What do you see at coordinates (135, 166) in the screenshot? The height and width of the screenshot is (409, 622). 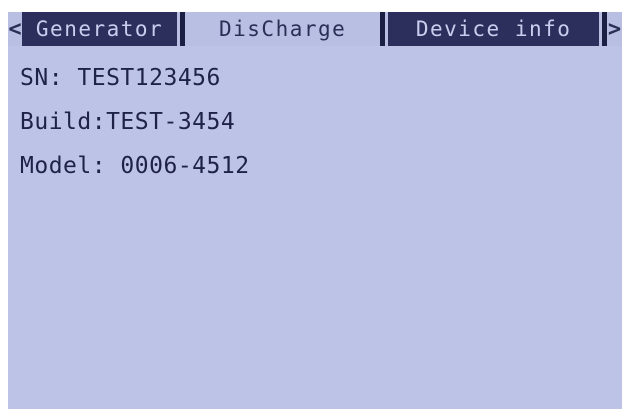 I see `model-number: Model: 0006-4512` at bounding box center [135, 166].